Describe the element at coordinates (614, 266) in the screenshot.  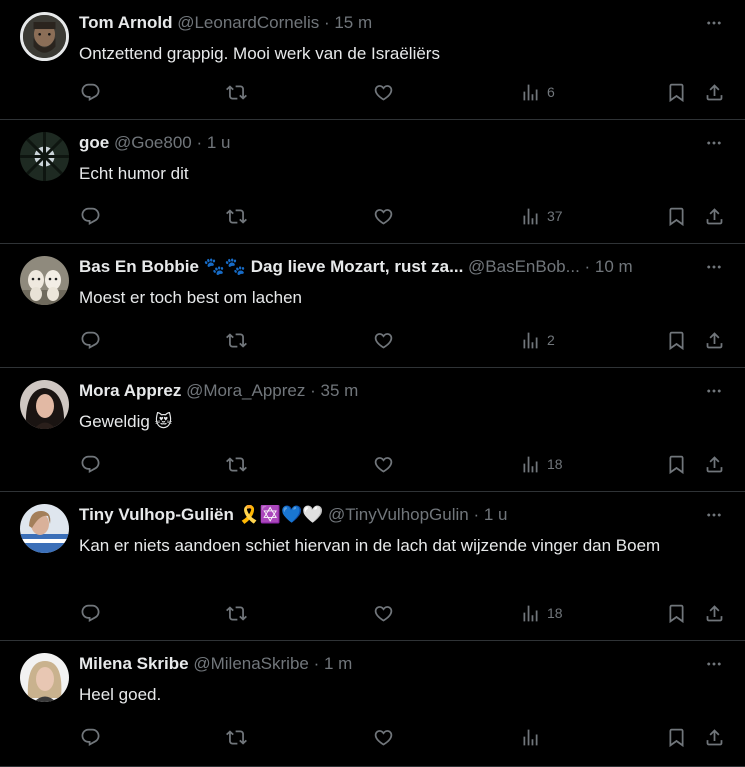
I see `timestamp: 10 m` at that location.